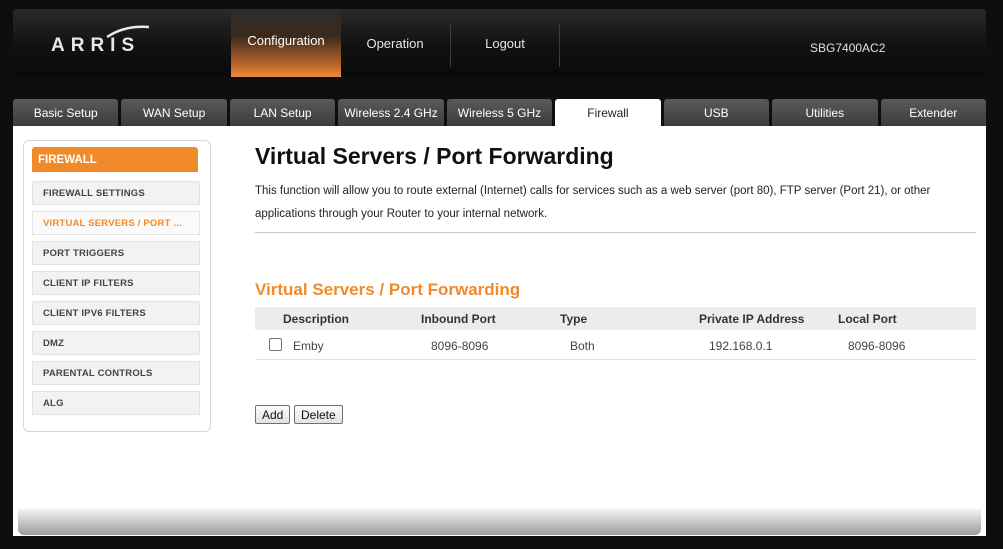  Describe the element at coordinates (608, 112) in the screenshot. I see `tab-firewall: Firewall` at that location.